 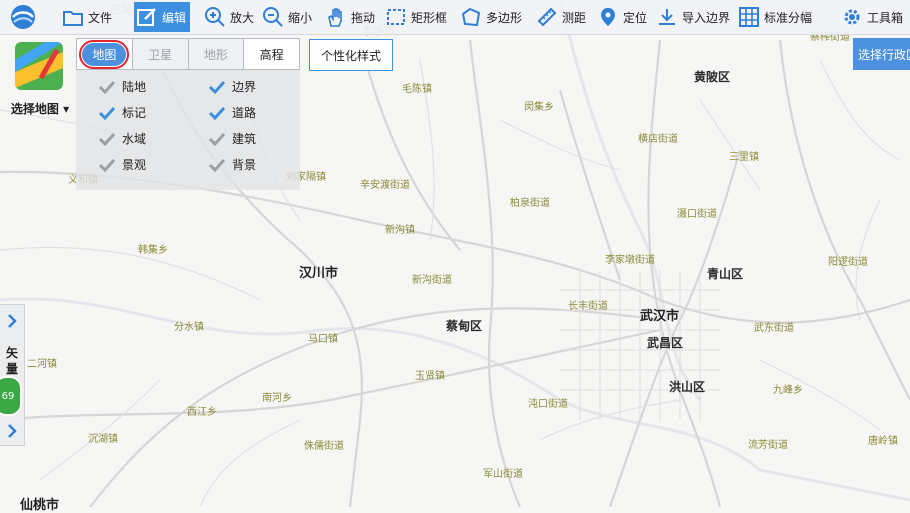 I want to click on layer-option-landscape: 景观, so click(x=122, y=164).